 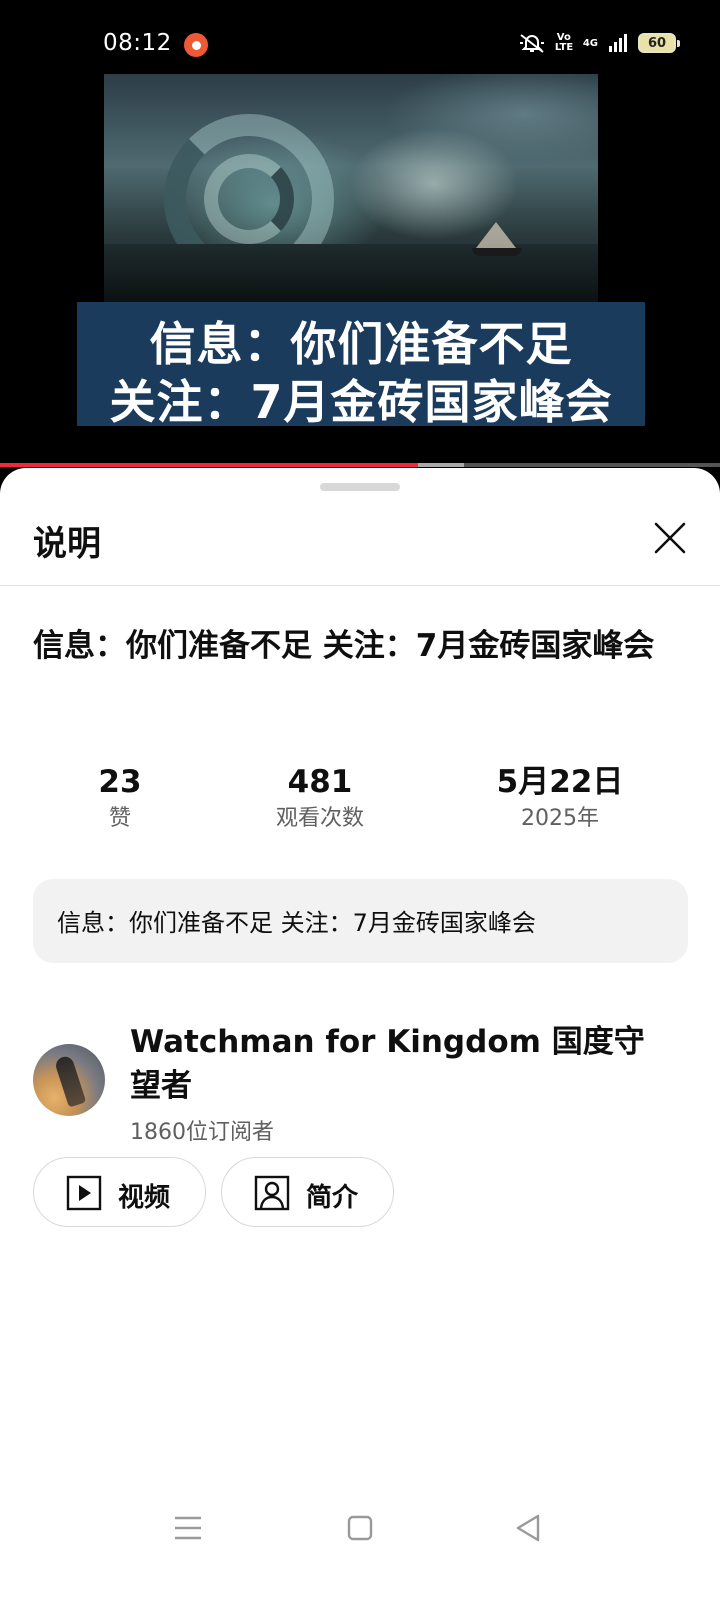 I want to click on stat-label: 观看次数, so click(x=319, y=818).